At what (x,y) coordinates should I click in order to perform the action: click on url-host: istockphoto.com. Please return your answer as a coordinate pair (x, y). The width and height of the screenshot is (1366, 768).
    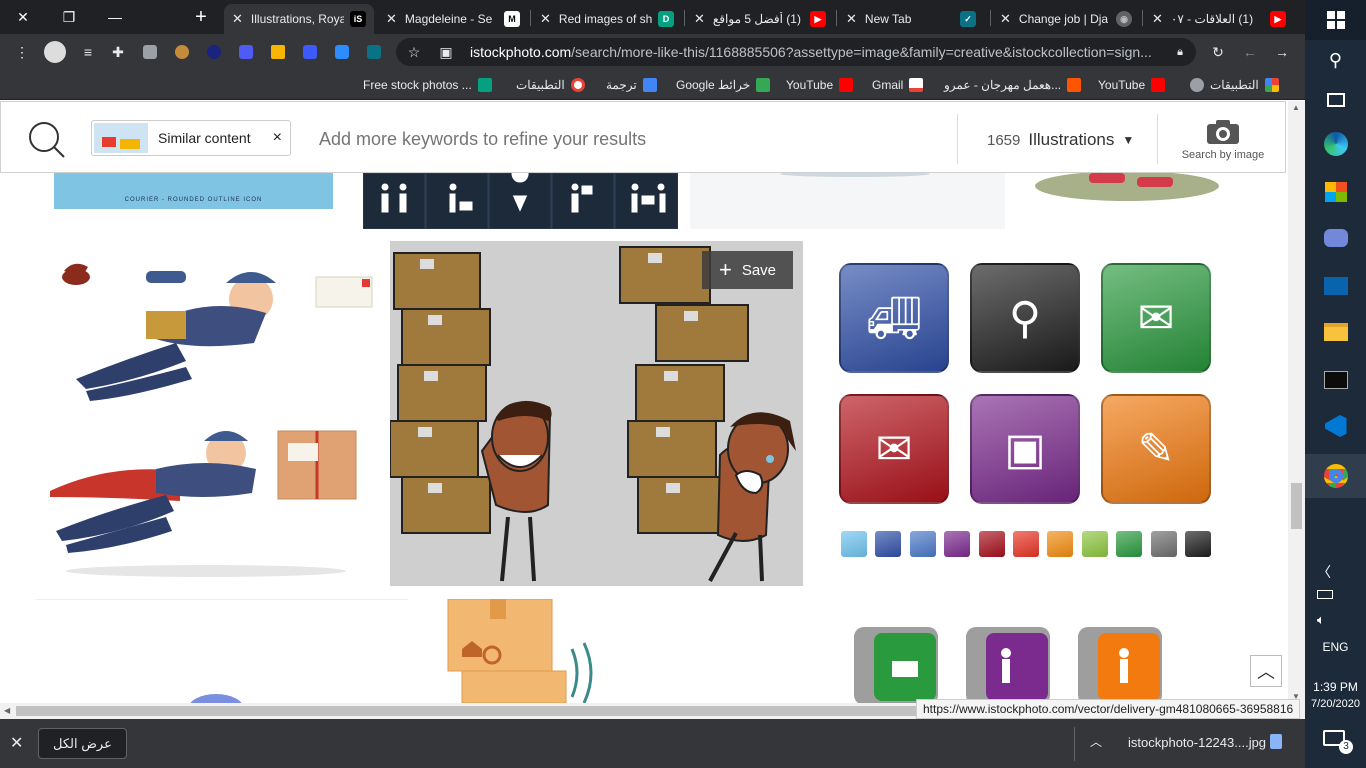
    Looking at the image, I should click on (521, 52).